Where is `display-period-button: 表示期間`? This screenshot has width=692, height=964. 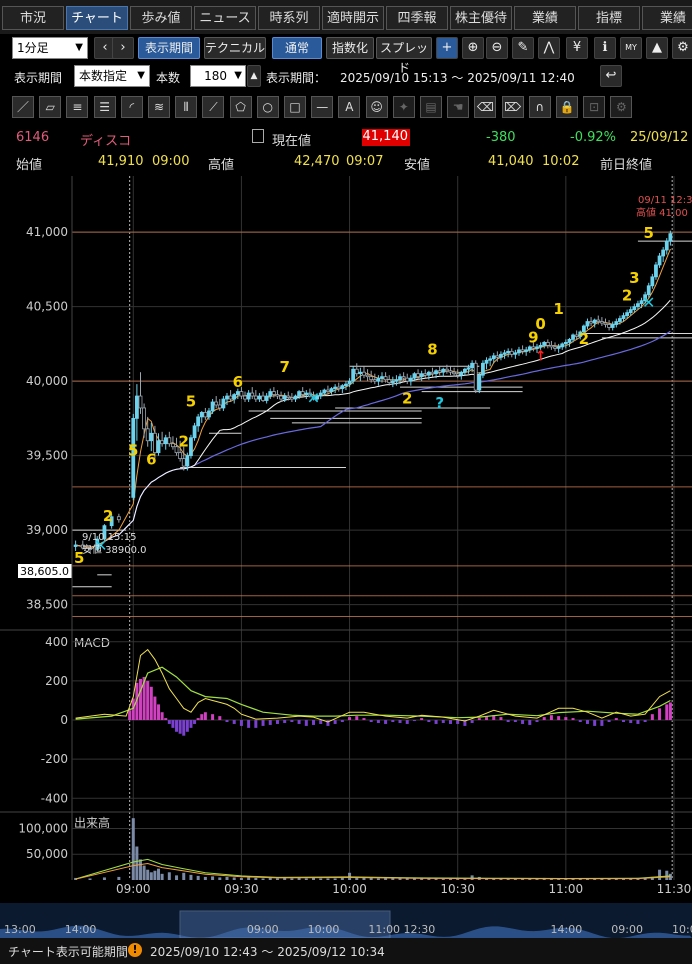
display-period-button: 表示期間 is located at coordinates (169, 48).